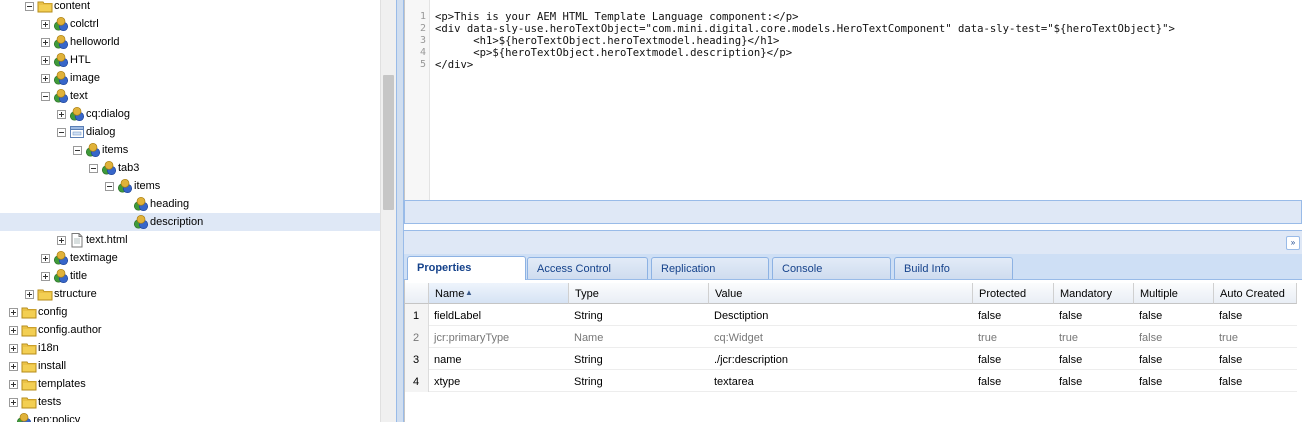 The height and width of the screenshot is (422, 1302). Describe the element at coordinates (190, 258) in the screenshot. I see `tree-node: textimage` at that location.